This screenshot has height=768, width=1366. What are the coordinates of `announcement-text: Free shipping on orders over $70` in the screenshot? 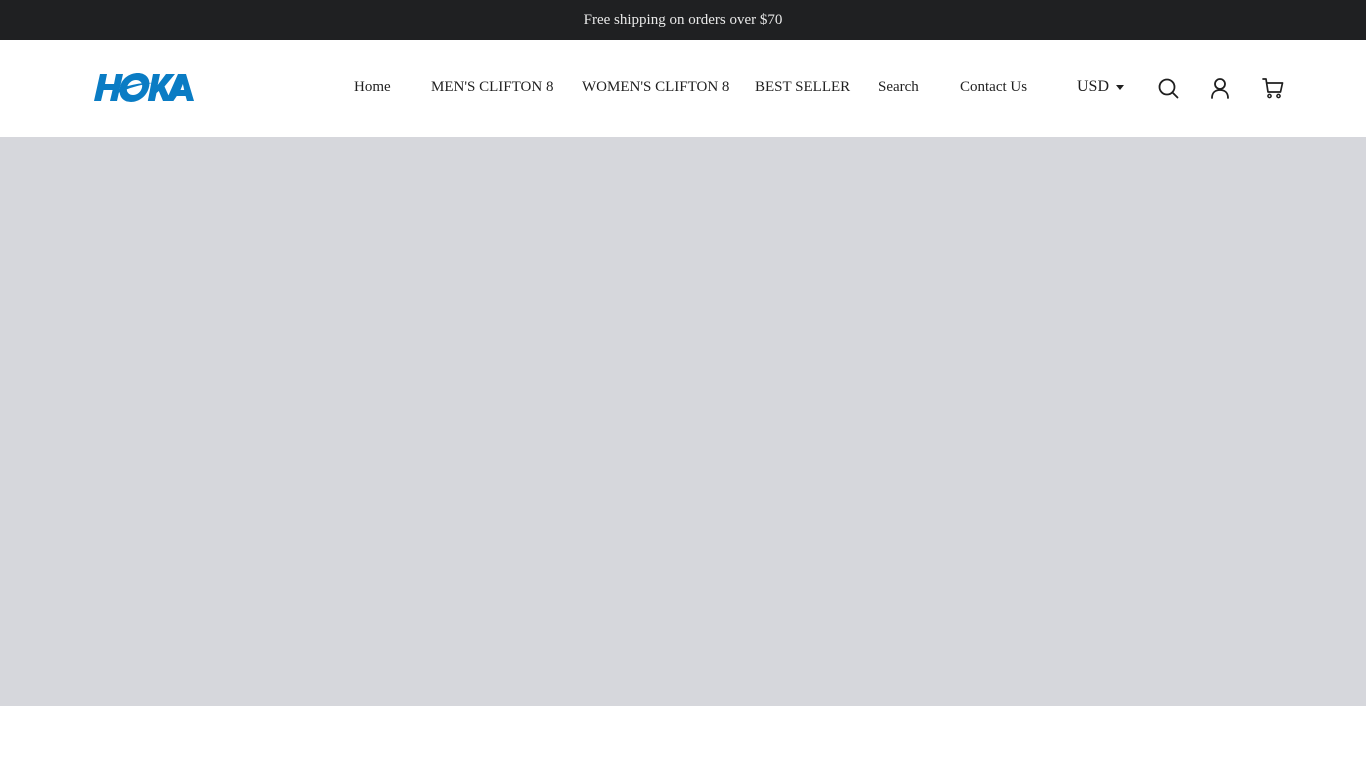 It's located at (683, 19).